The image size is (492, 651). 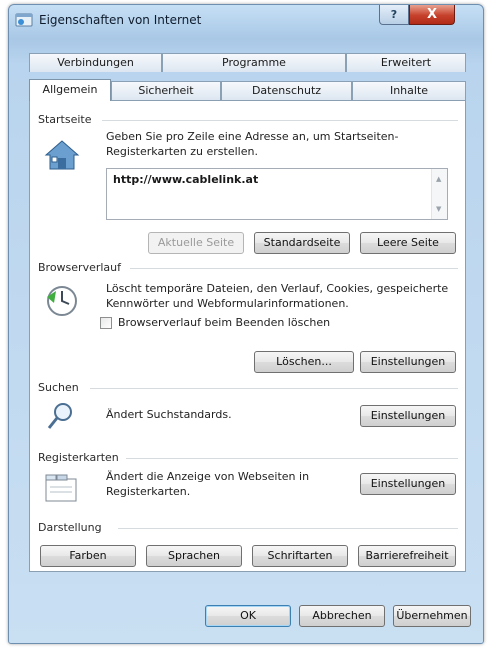 I want to click on window-title: Eigenschaften von Internet, so click(x=120, y=20).